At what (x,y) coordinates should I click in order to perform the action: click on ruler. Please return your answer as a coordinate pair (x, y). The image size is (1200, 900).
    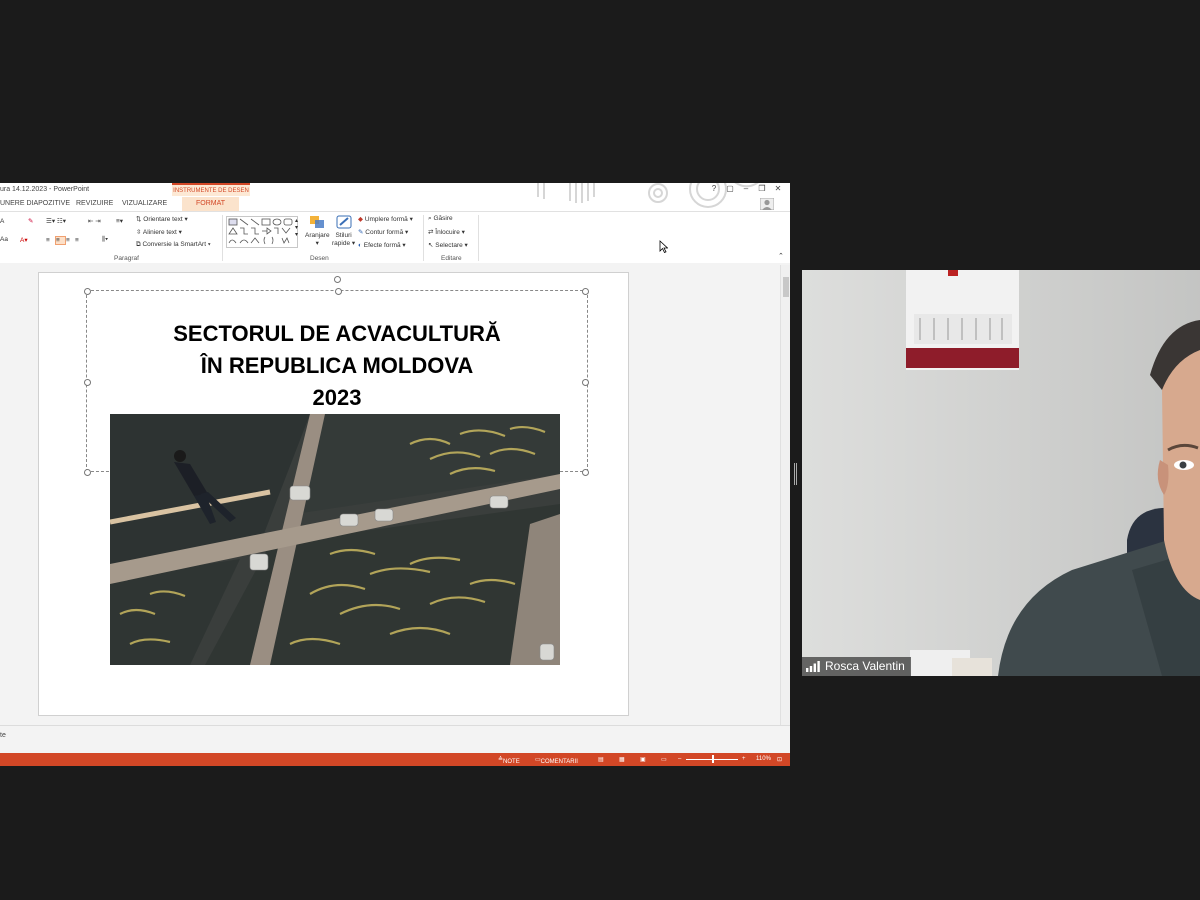
    Looking at the image, I should click on (395, 267).